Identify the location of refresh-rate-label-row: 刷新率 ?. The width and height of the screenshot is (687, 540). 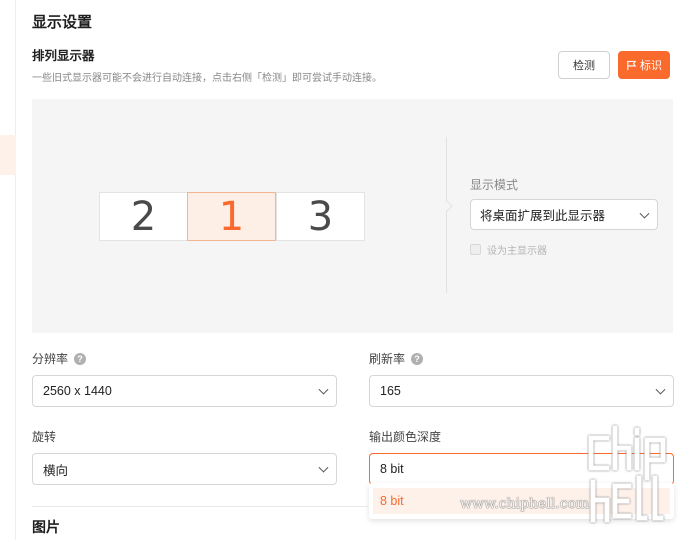
(396, 358).